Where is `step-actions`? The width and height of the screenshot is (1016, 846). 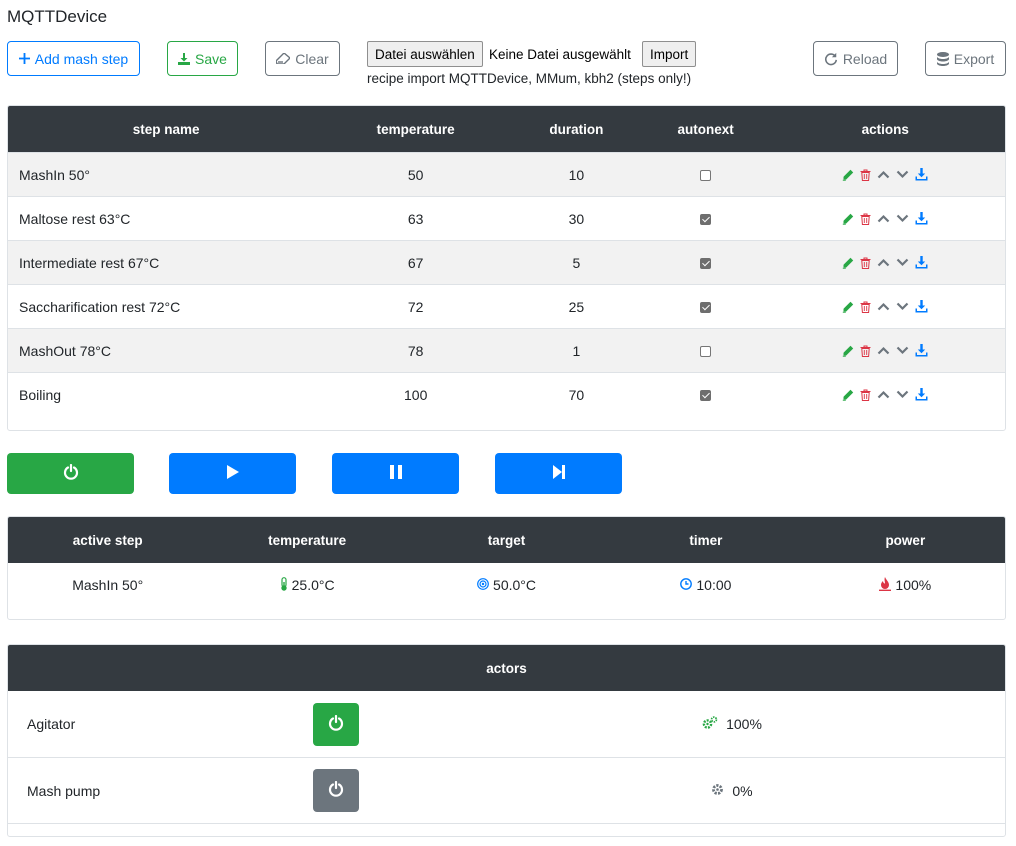
step-actions is located at coordinates (885, 262).